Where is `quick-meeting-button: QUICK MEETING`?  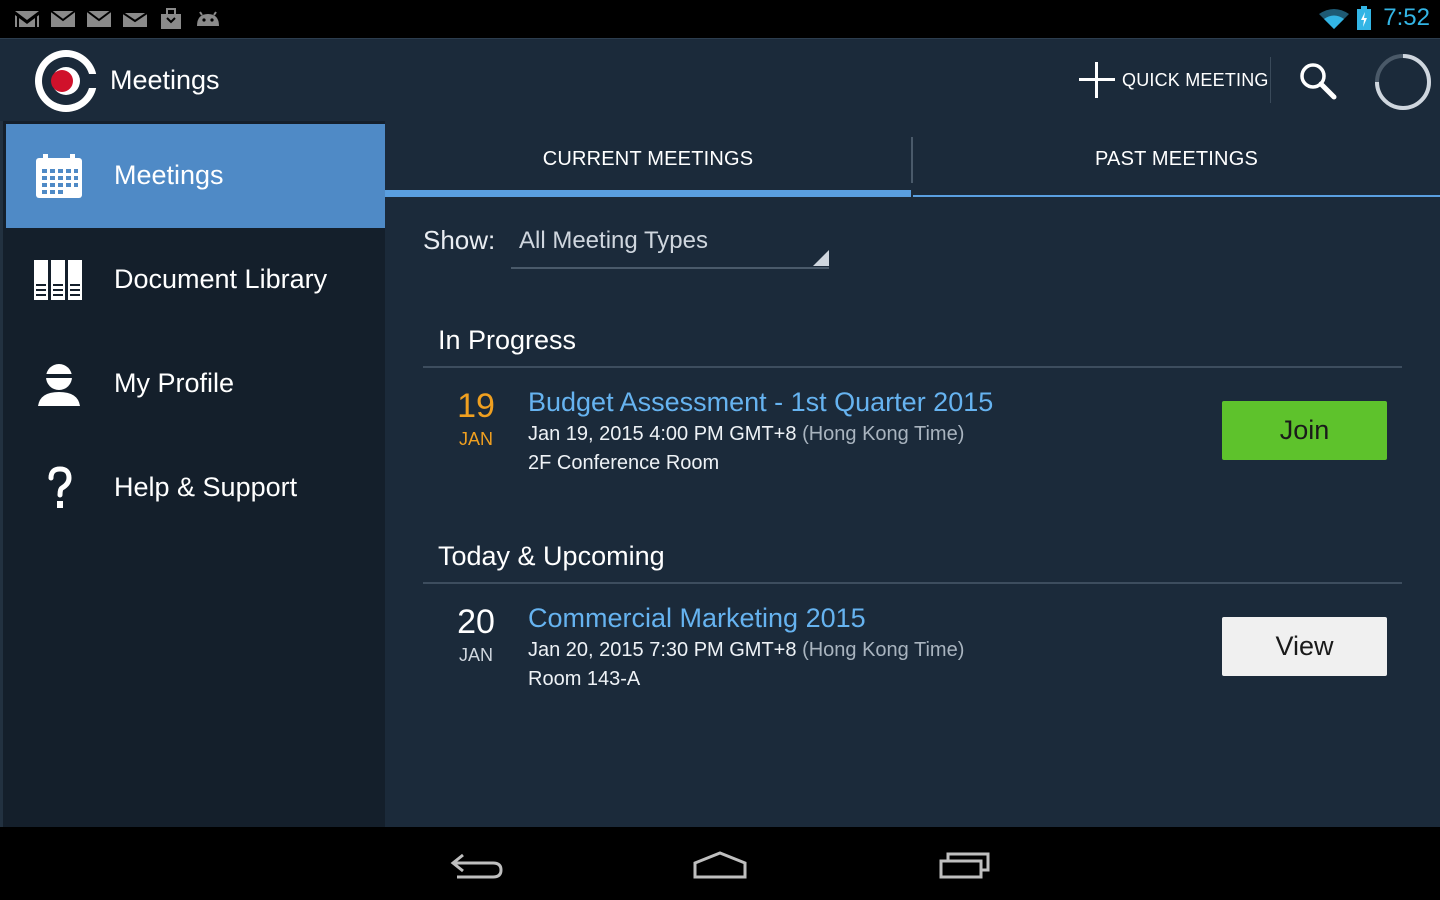 quick-meeting-button: QUICK MEETING is located at coordinates (1173, 80).